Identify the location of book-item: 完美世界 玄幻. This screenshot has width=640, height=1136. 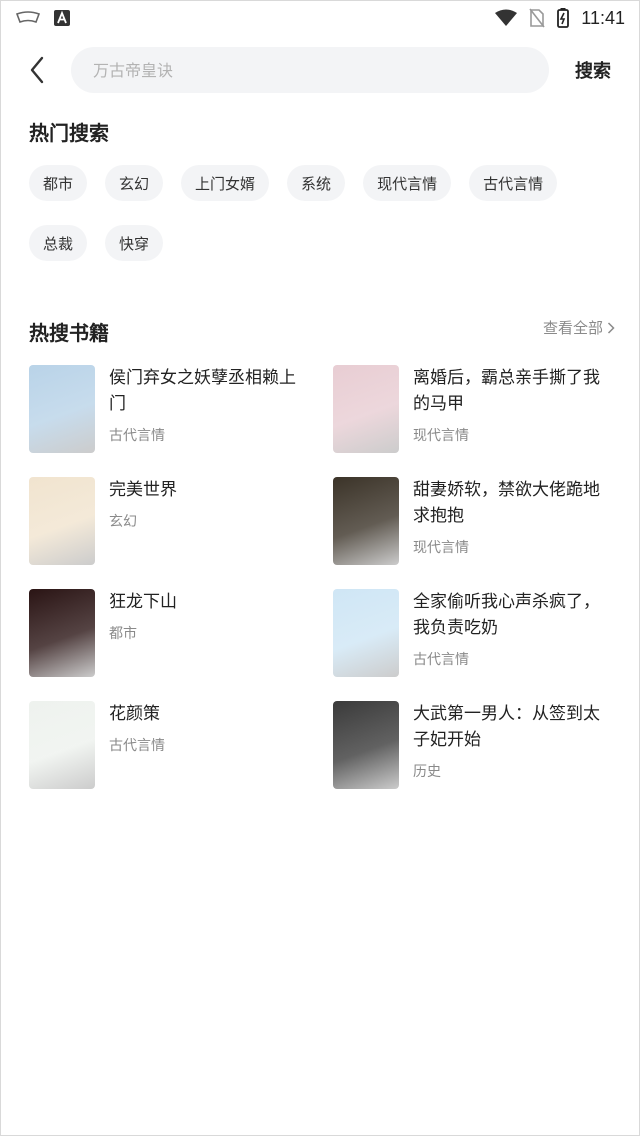
(181, 521).